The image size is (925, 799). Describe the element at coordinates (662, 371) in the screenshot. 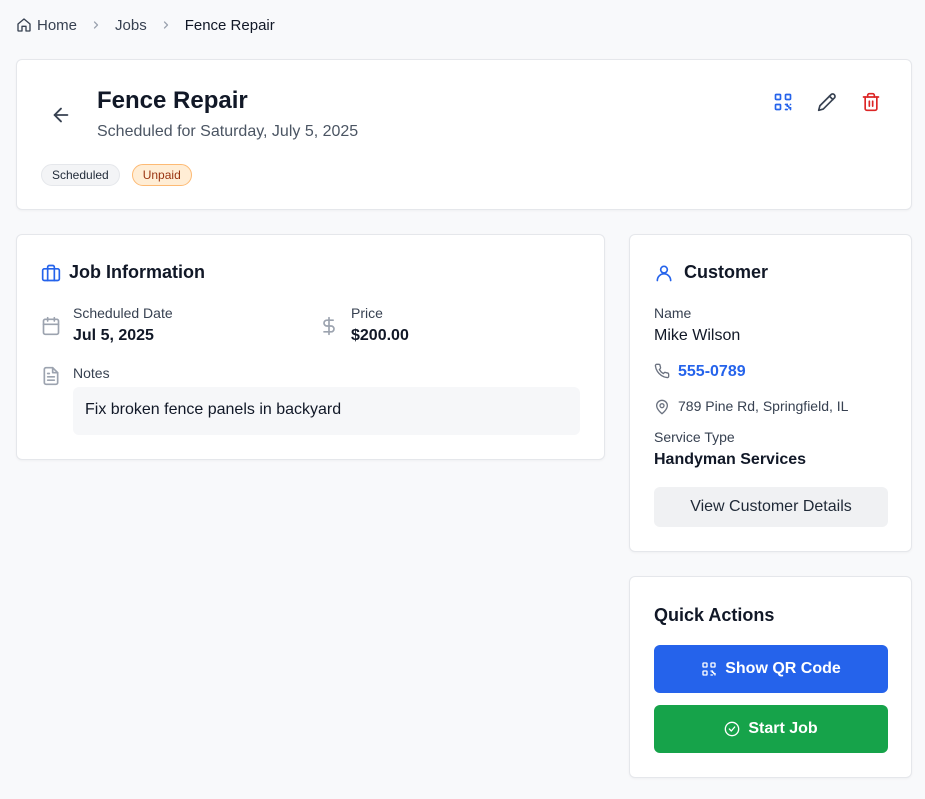

I see `phone-icon` at that location.